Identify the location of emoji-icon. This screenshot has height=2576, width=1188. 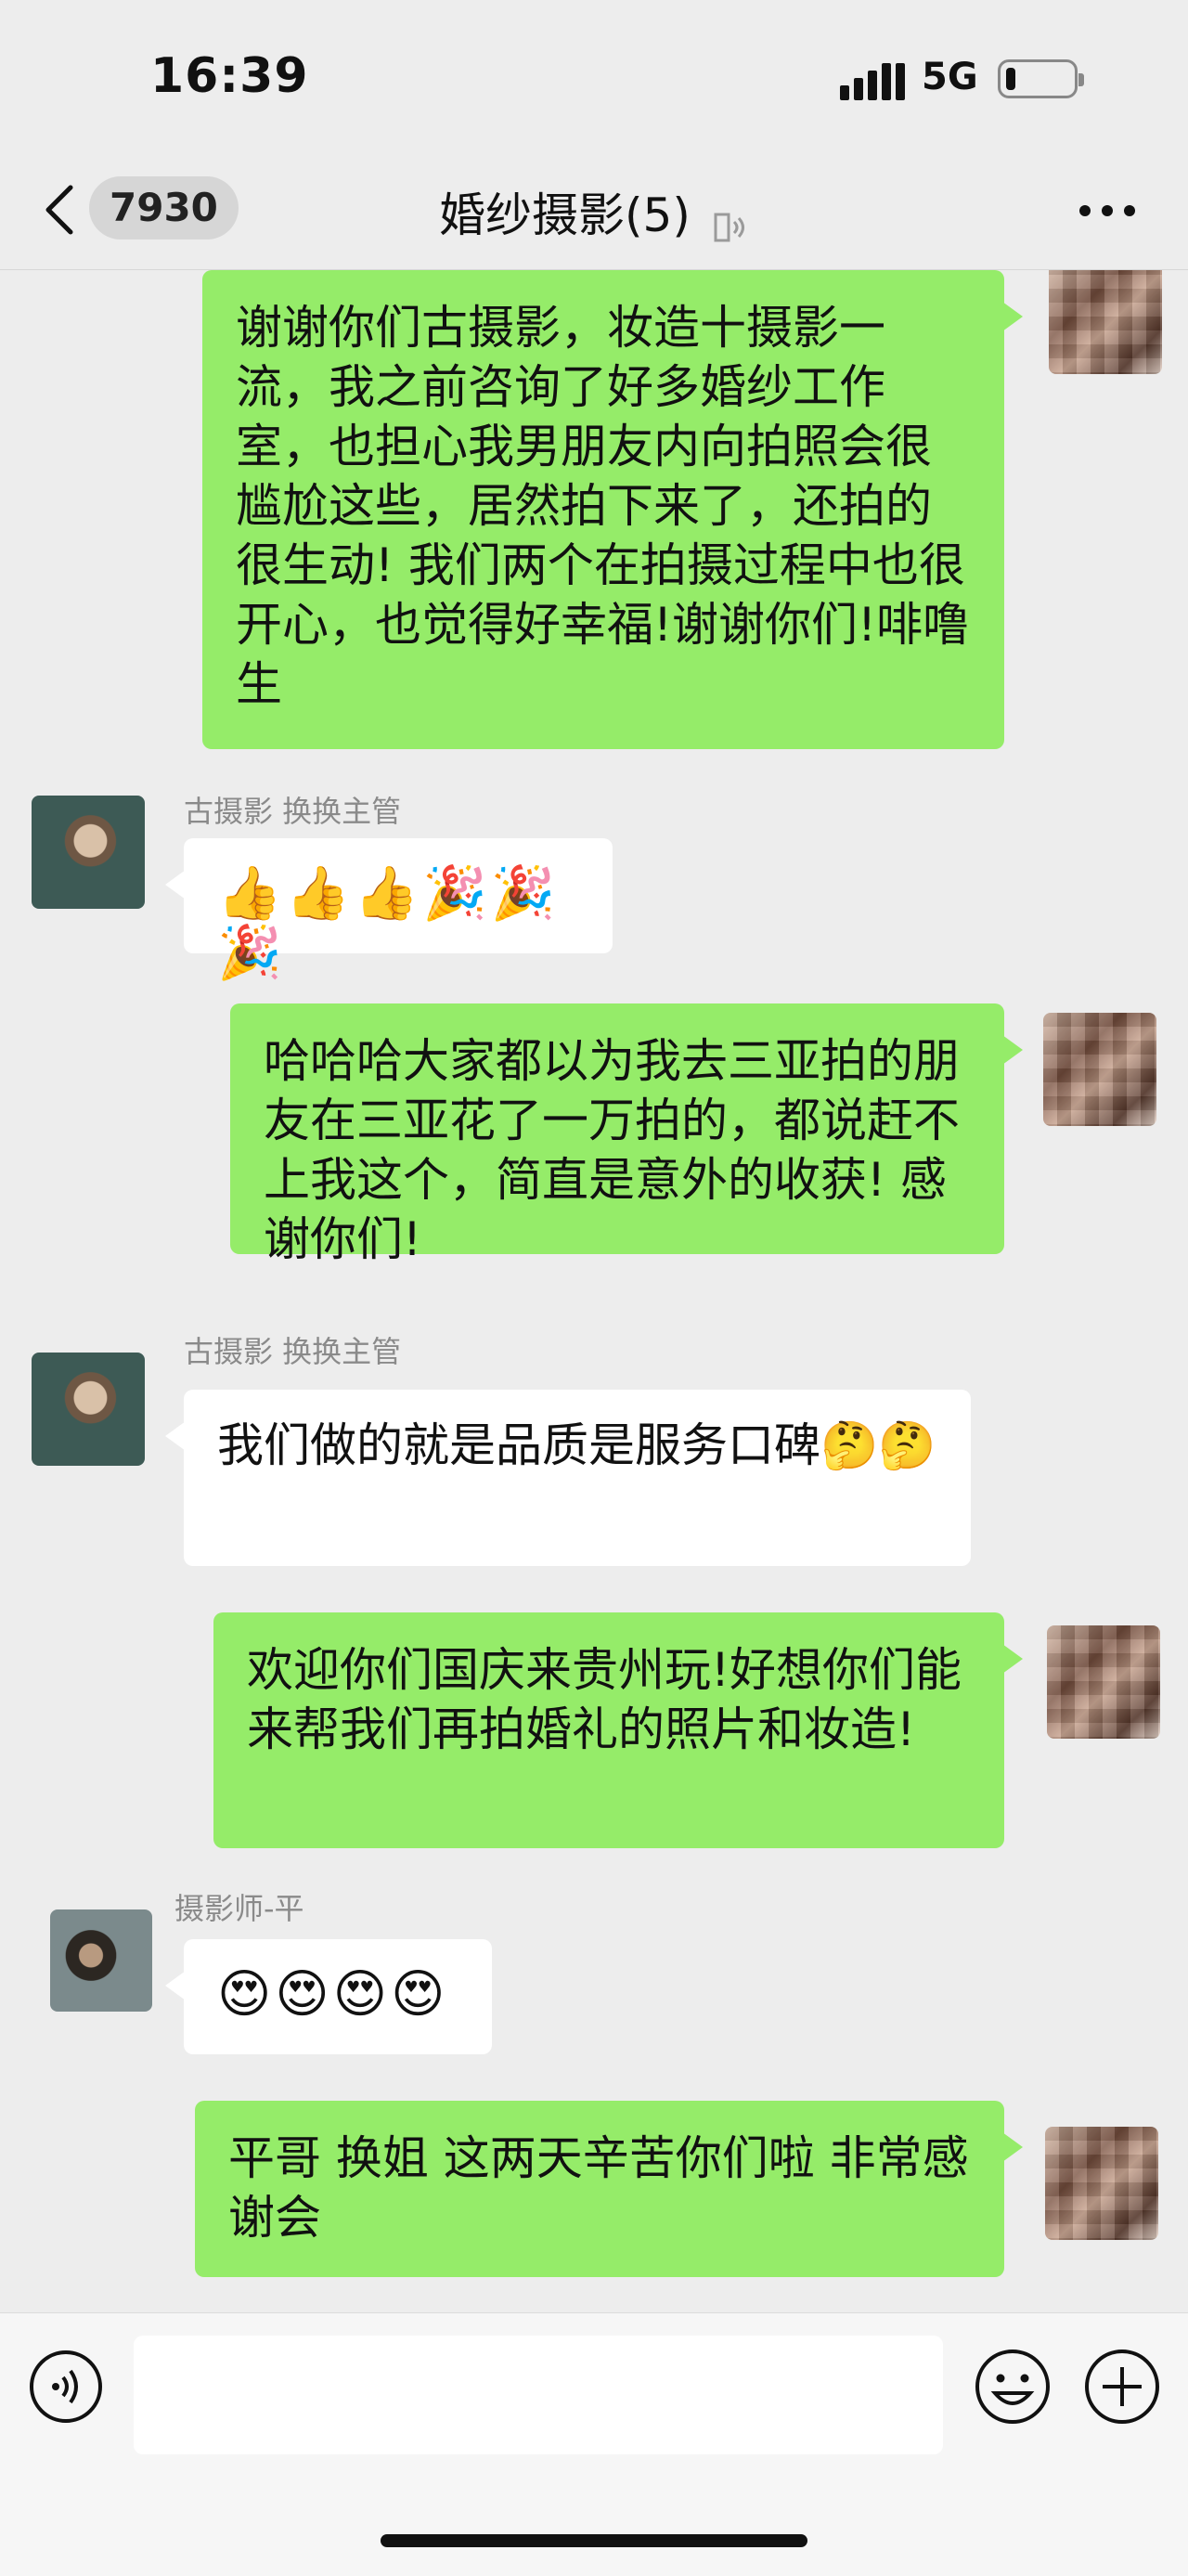
(1012, 2387).